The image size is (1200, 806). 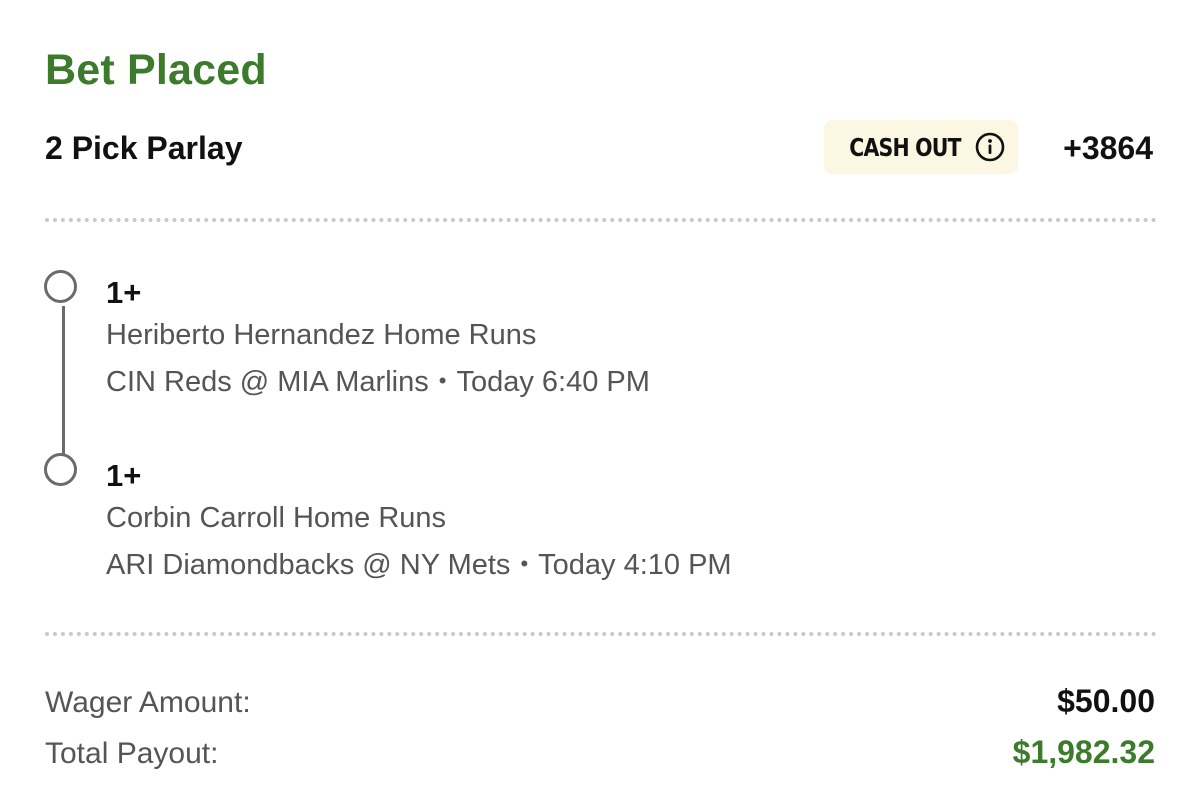 What do you see at coordinates (267, 382) in the screenshot?
I see `leg-matchup: CIN Reds @ MIA Marlins` at bounding box center [267, 382].